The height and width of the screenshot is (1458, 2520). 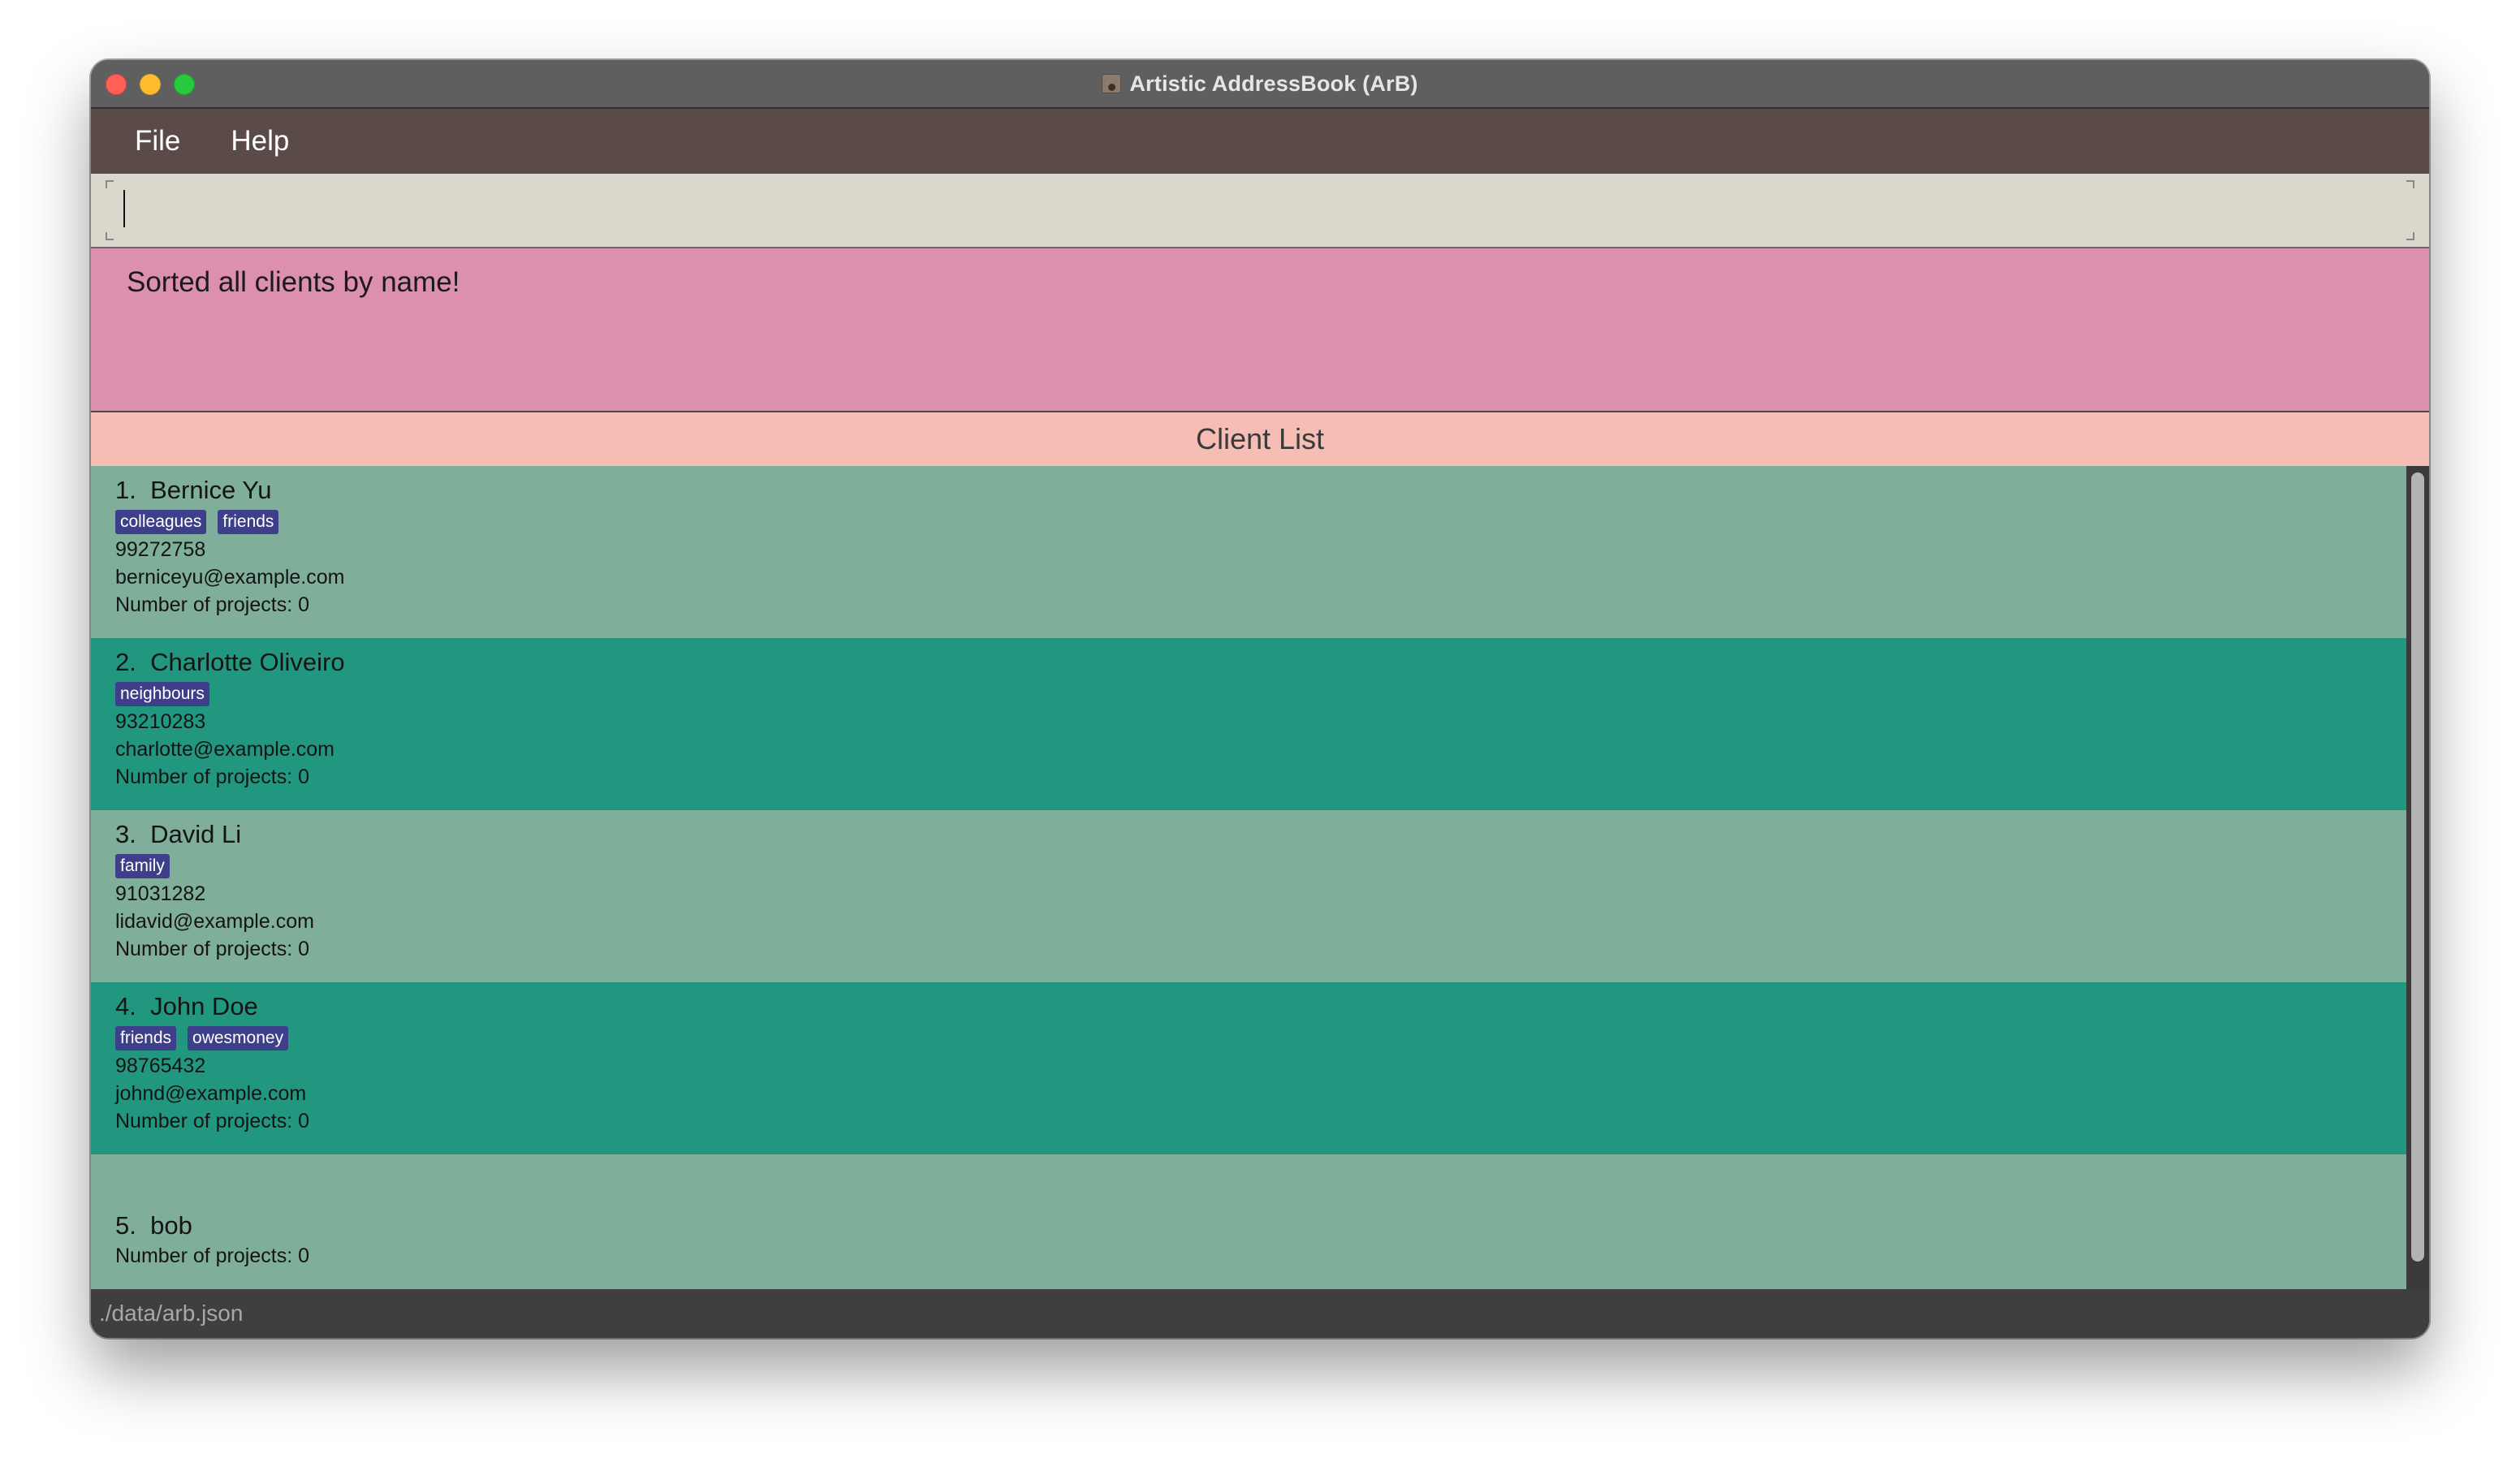 What do you see at coordinates (124, 208) in the screenshot?
I see `text-caret` at bounding box center [124, 208].